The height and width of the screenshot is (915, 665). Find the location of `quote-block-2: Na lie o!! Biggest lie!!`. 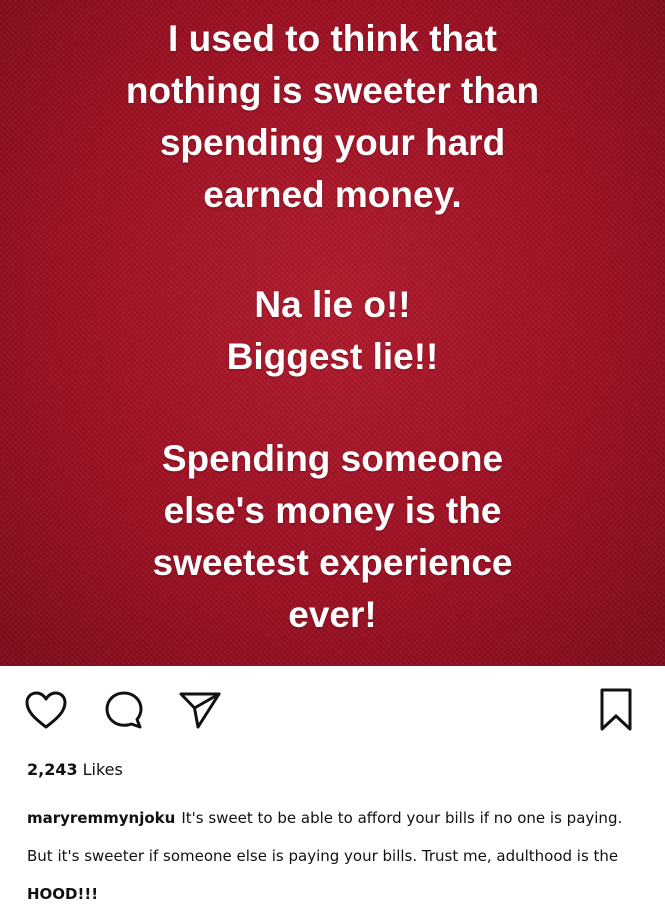

quote-block-2: Na lie o!! Biggest lie!! is located at coordinates (332, 331).